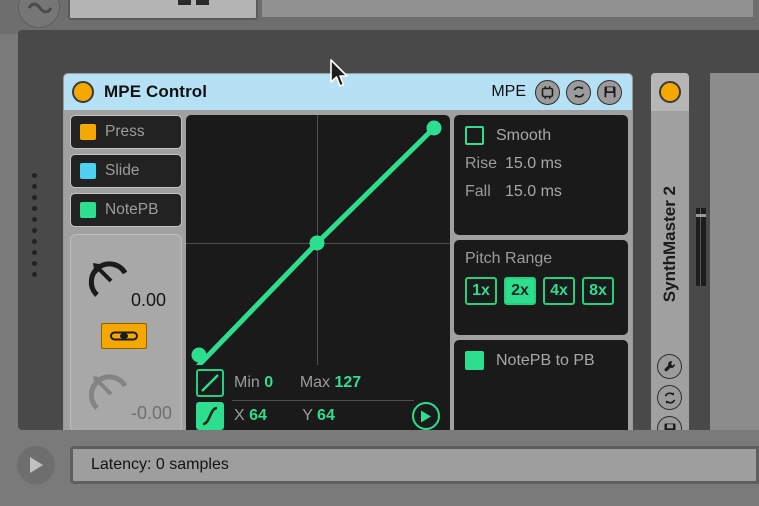 The image size is (759, 506). What do you see at coordinates (507, 8) in the screenshot?
I see `top-right-panel` at bounding box center [507, 8].